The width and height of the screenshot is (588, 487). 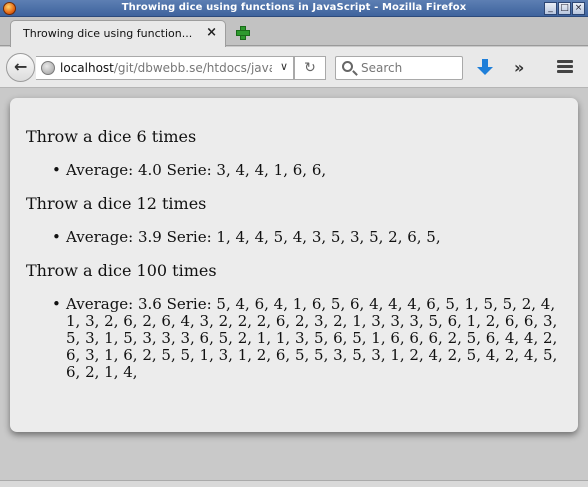 What do you see at coordinates (347, 66) in the screenshot?
I see `magnifier-icon` at bounding box center [347, 66].